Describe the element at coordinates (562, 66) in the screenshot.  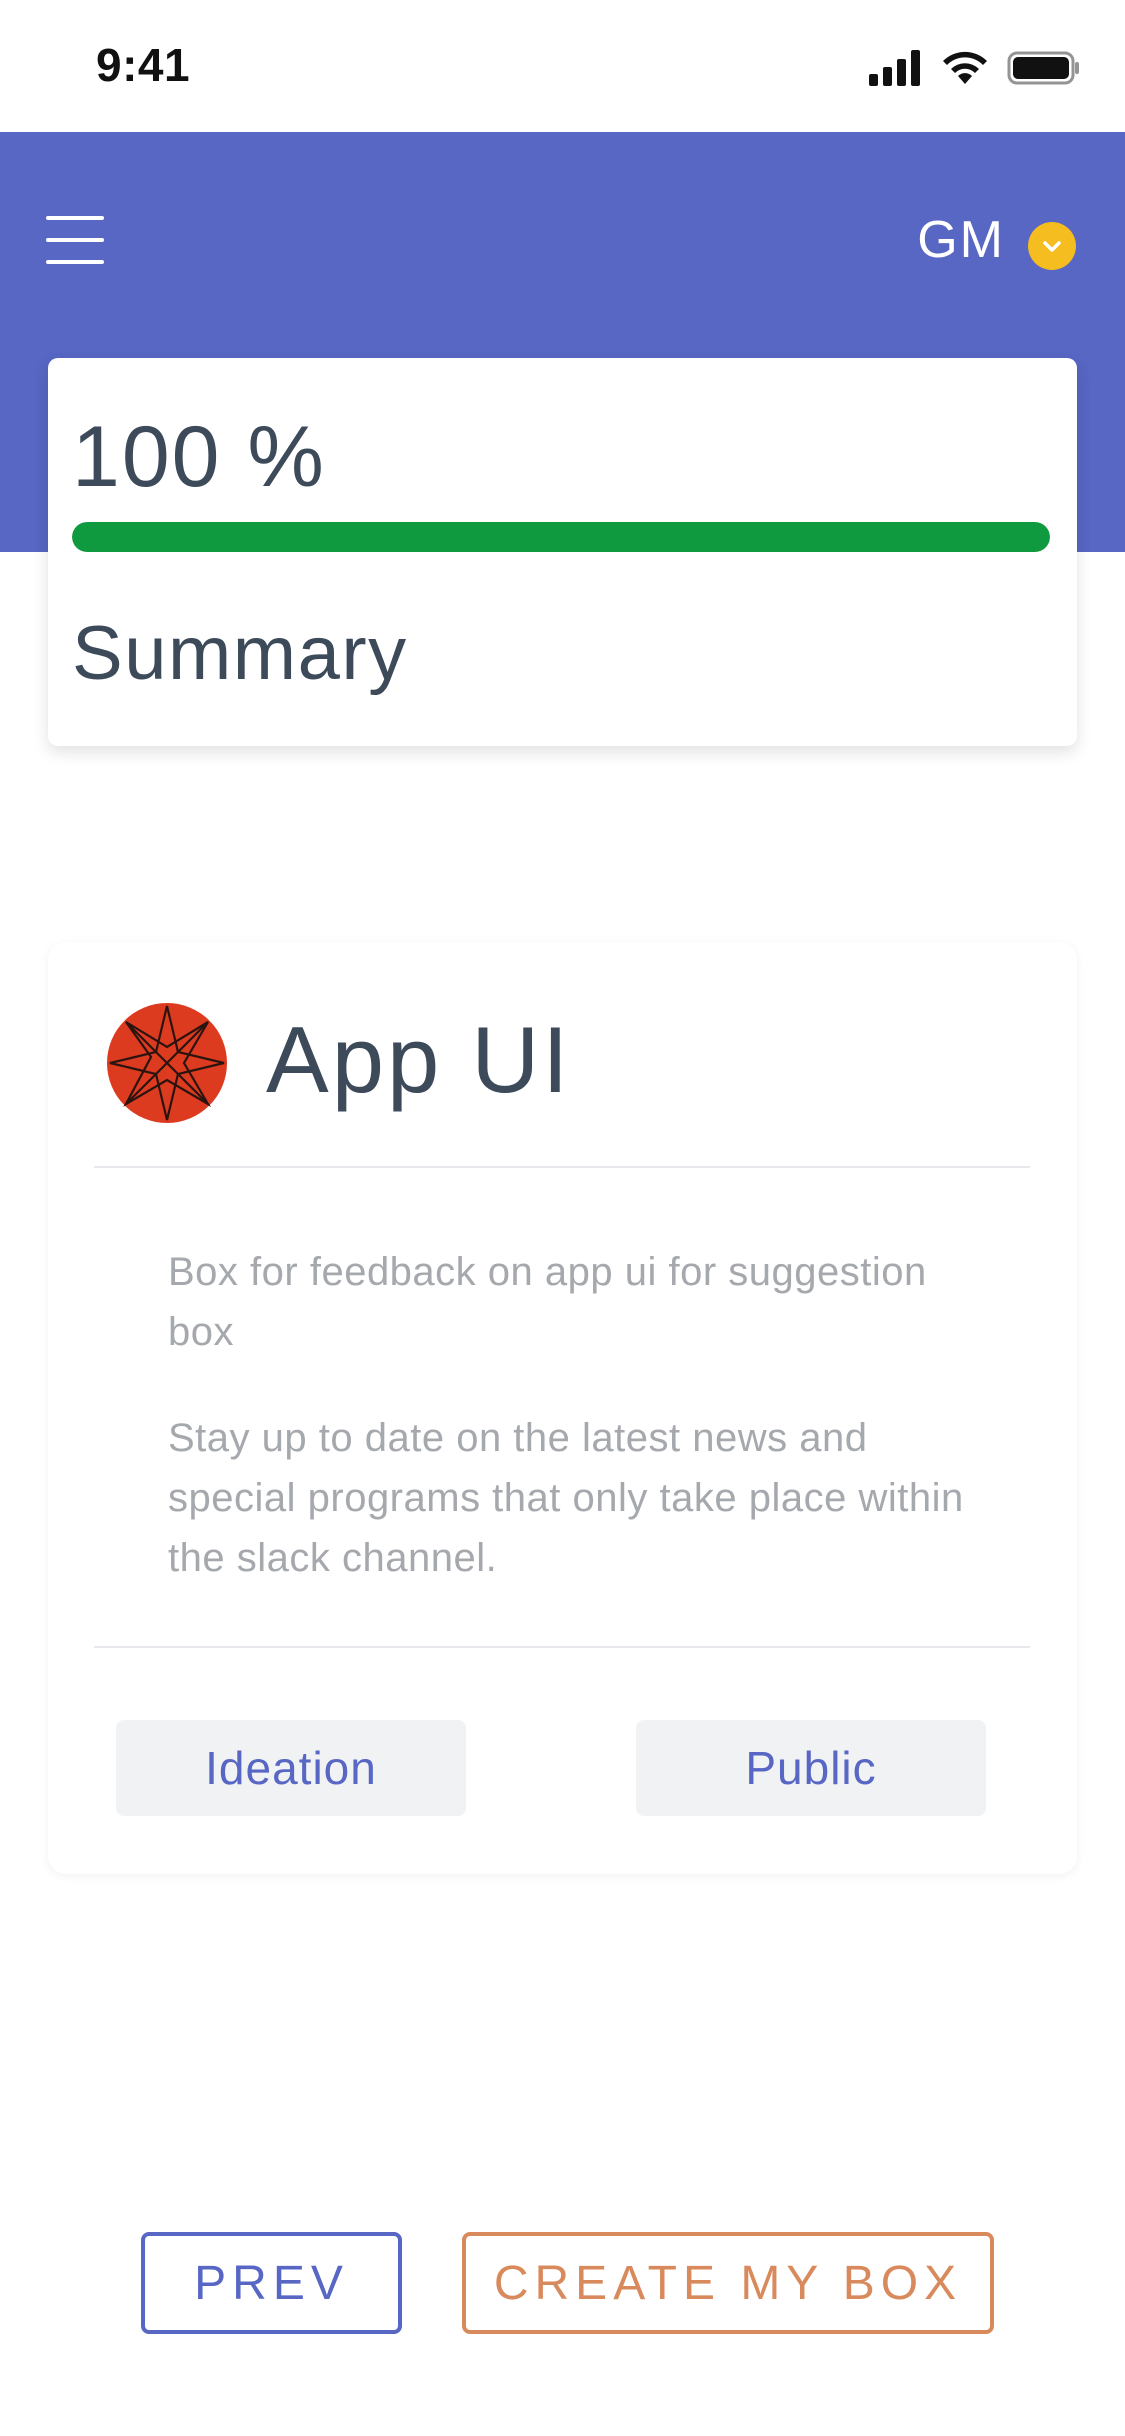
I see `status-bar: 9:41` at that location.